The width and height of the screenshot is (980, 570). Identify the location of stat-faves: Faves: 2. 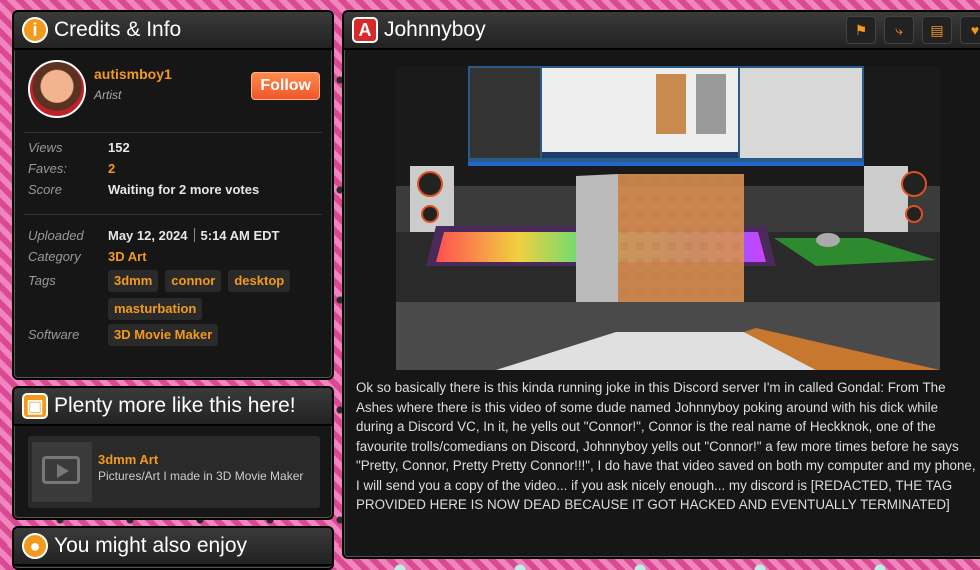
(173, 168).